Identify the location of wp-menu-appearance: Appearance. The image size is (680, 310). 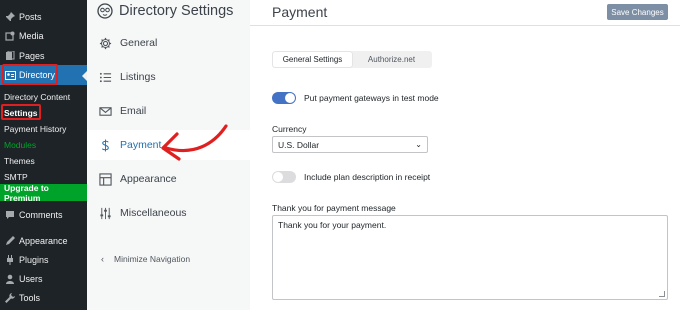
(43, 241).